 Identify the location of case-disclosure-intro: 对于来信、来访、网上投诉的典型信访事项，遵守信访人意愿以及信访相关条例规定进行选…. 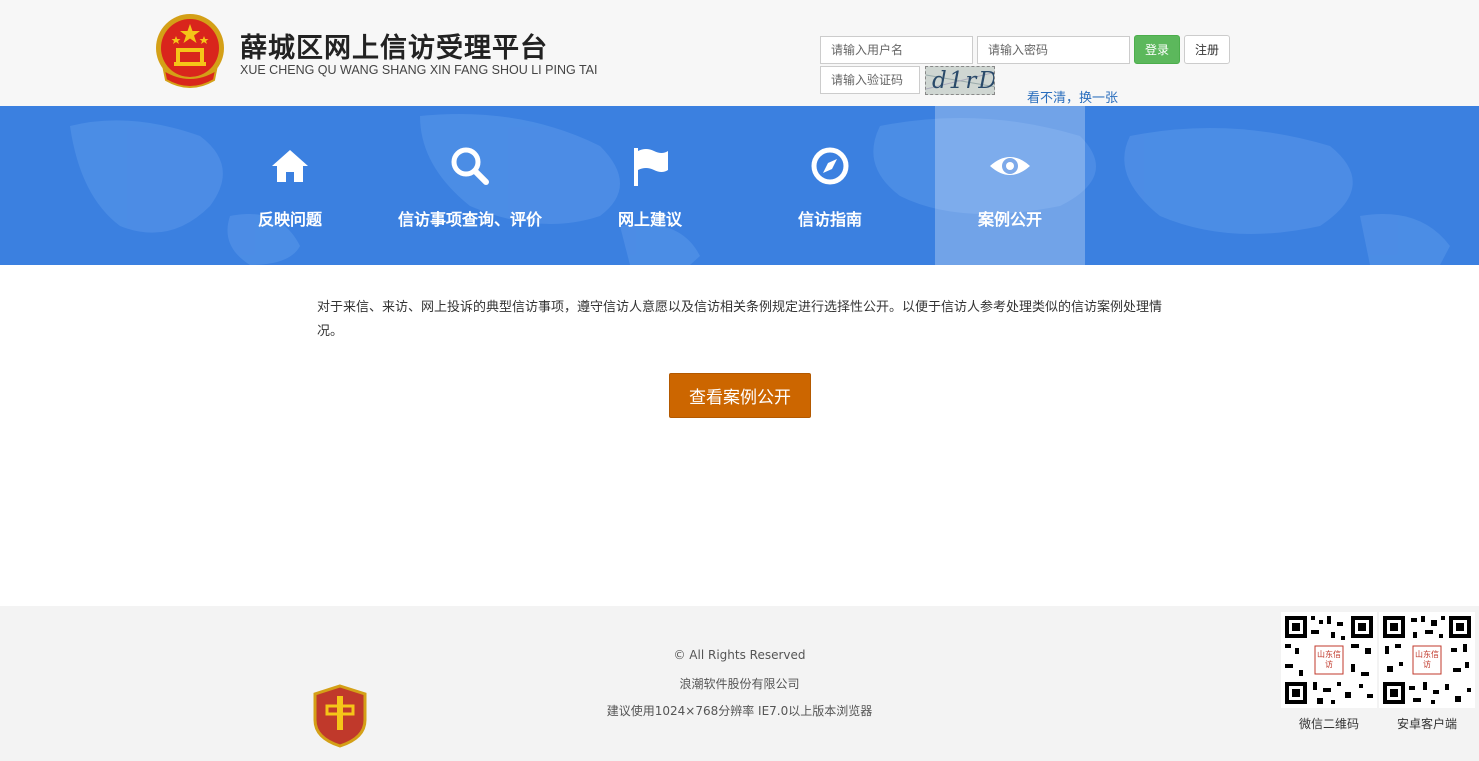
(740, 319).